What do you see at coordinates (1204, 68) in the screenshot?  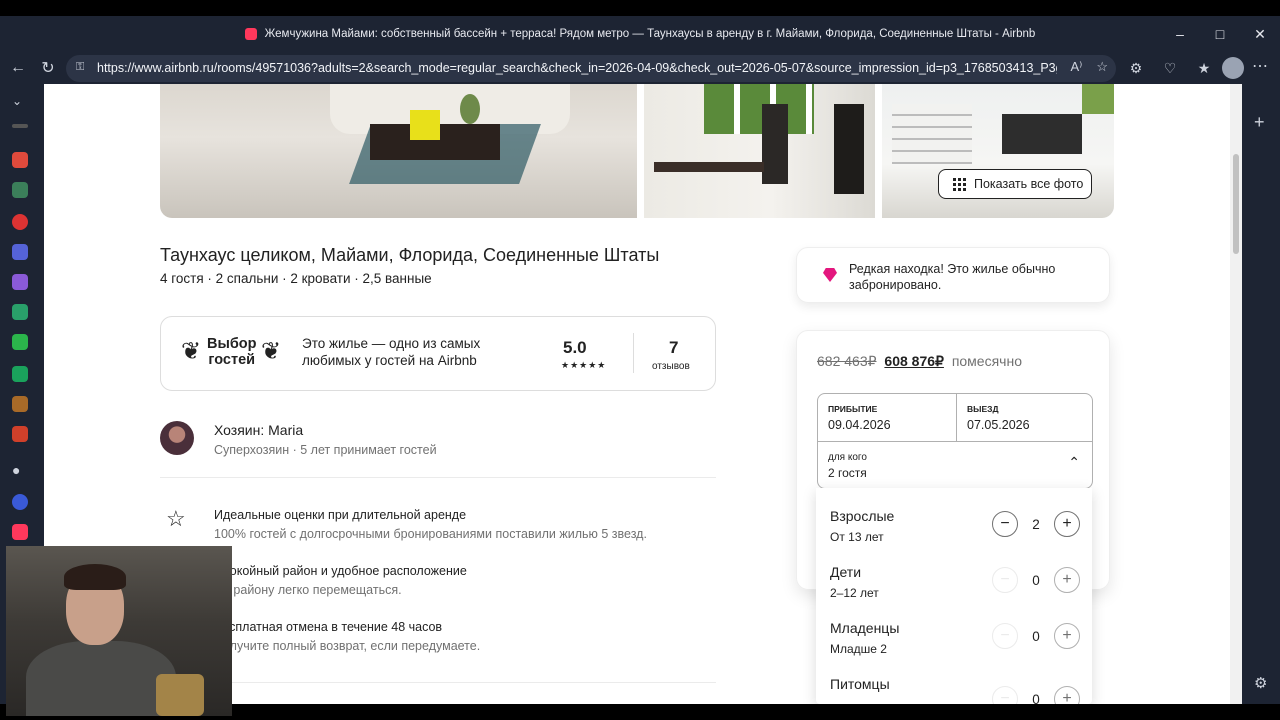 I see `favorites-icon: ★` at bounding box center [1204, 68].